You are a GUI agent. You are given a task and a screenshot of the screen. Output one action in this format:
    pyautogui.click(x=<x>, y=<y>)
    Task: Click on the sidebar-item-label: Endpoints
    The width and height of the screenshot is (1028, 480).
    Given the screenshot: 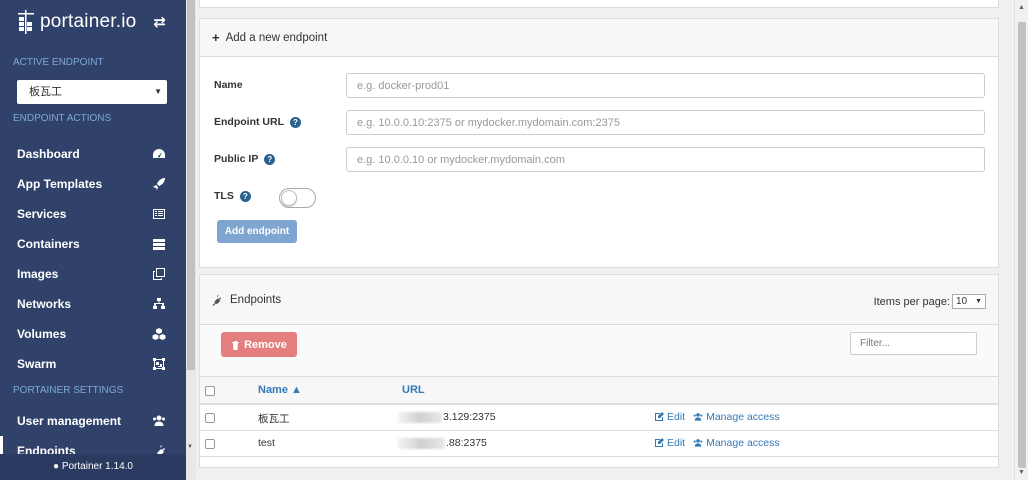 What is the action you would take?
    pyautogui.click(x=46, y=449)
    